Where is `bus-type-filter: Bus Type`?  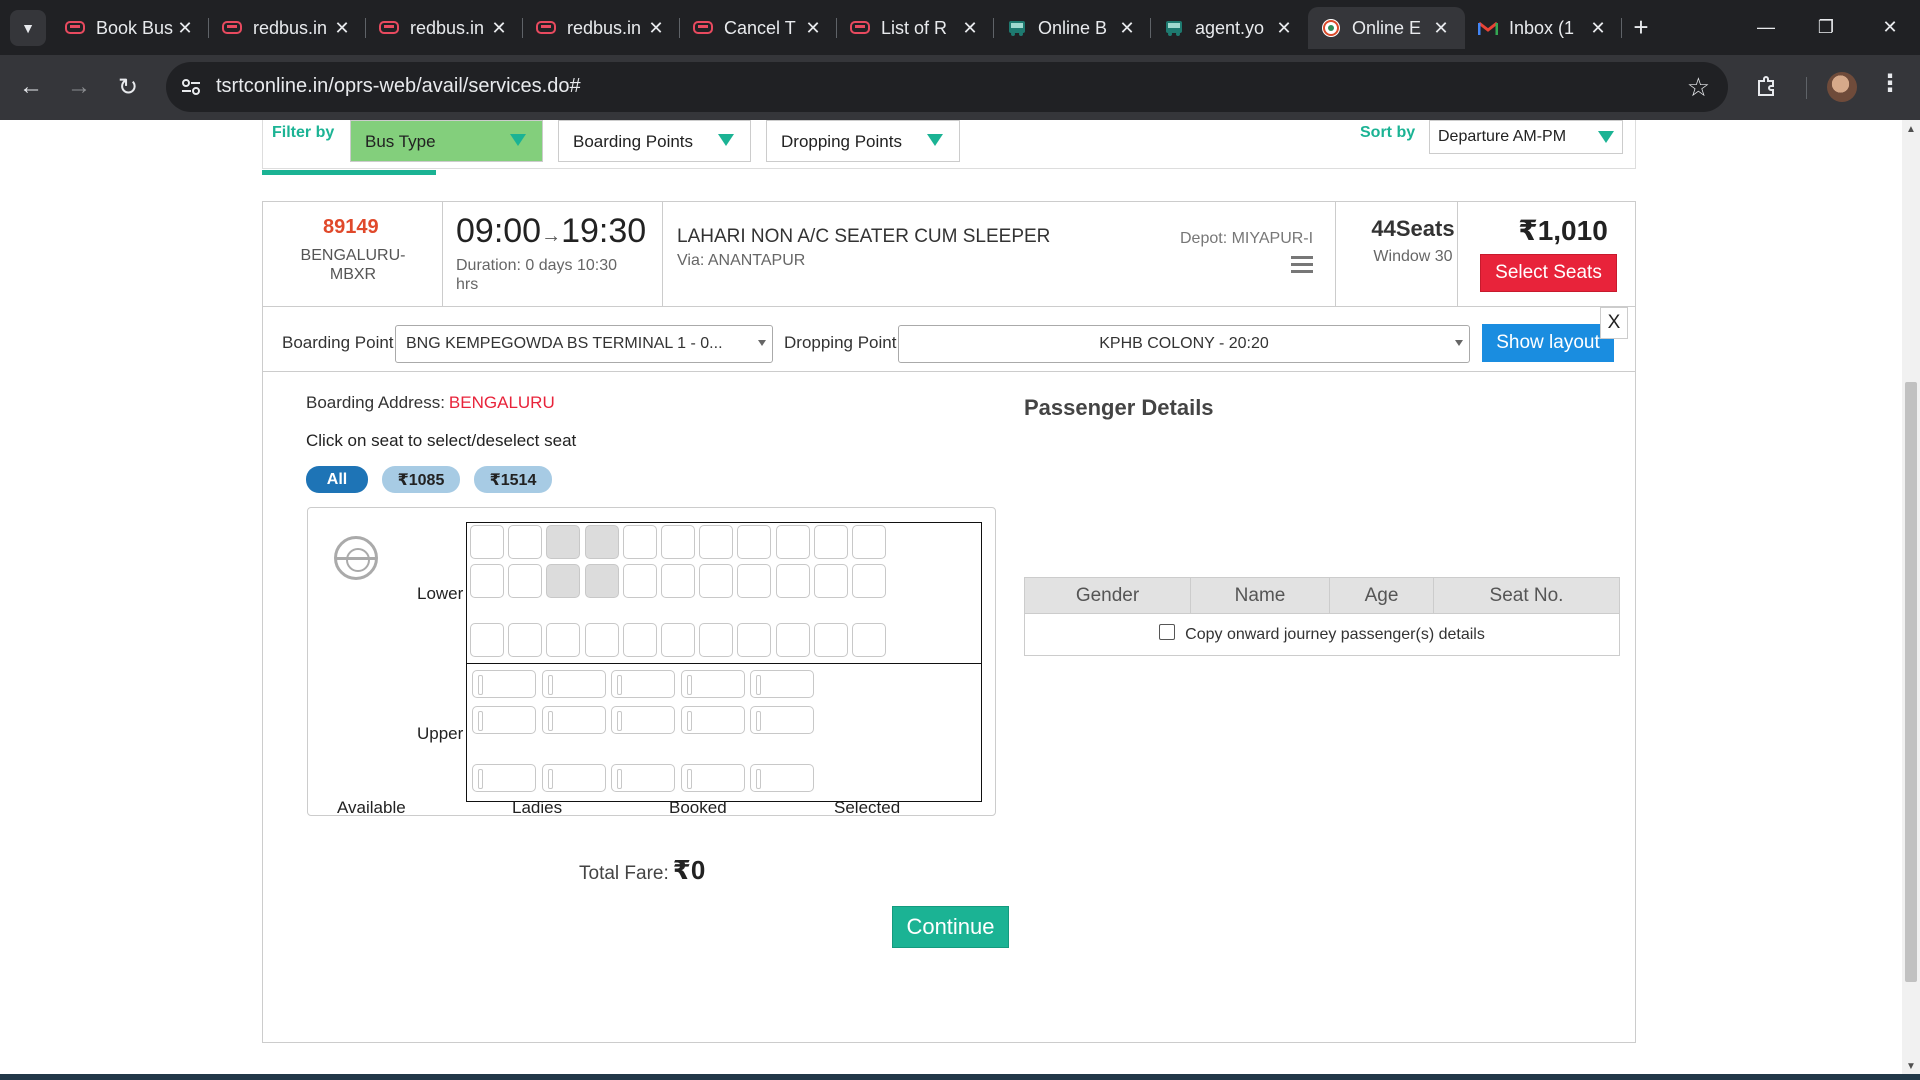
bus-type-filter: Bus Type is located at coordinates (446, 141).